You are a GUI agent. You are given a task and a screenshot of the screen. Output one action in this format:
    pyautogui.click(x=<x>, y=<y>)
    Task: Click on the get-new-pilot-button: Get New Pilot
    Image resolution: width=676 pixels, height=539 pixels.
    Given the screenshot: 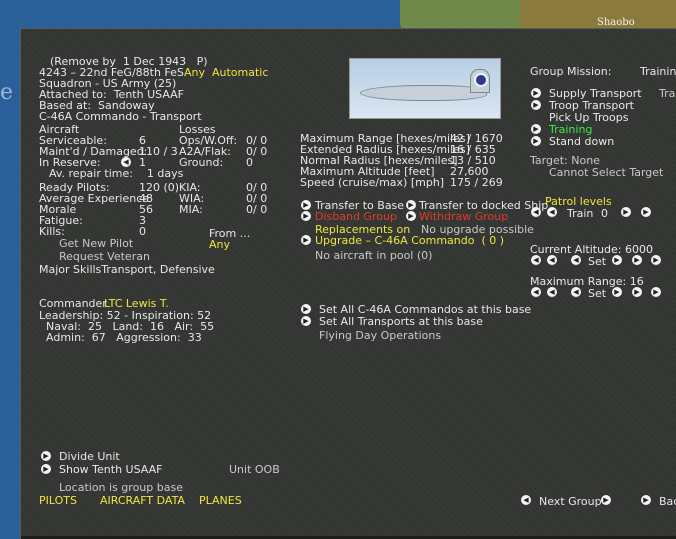 What is the action you would take?
    pyautogui.click(x=96, y=243)
    